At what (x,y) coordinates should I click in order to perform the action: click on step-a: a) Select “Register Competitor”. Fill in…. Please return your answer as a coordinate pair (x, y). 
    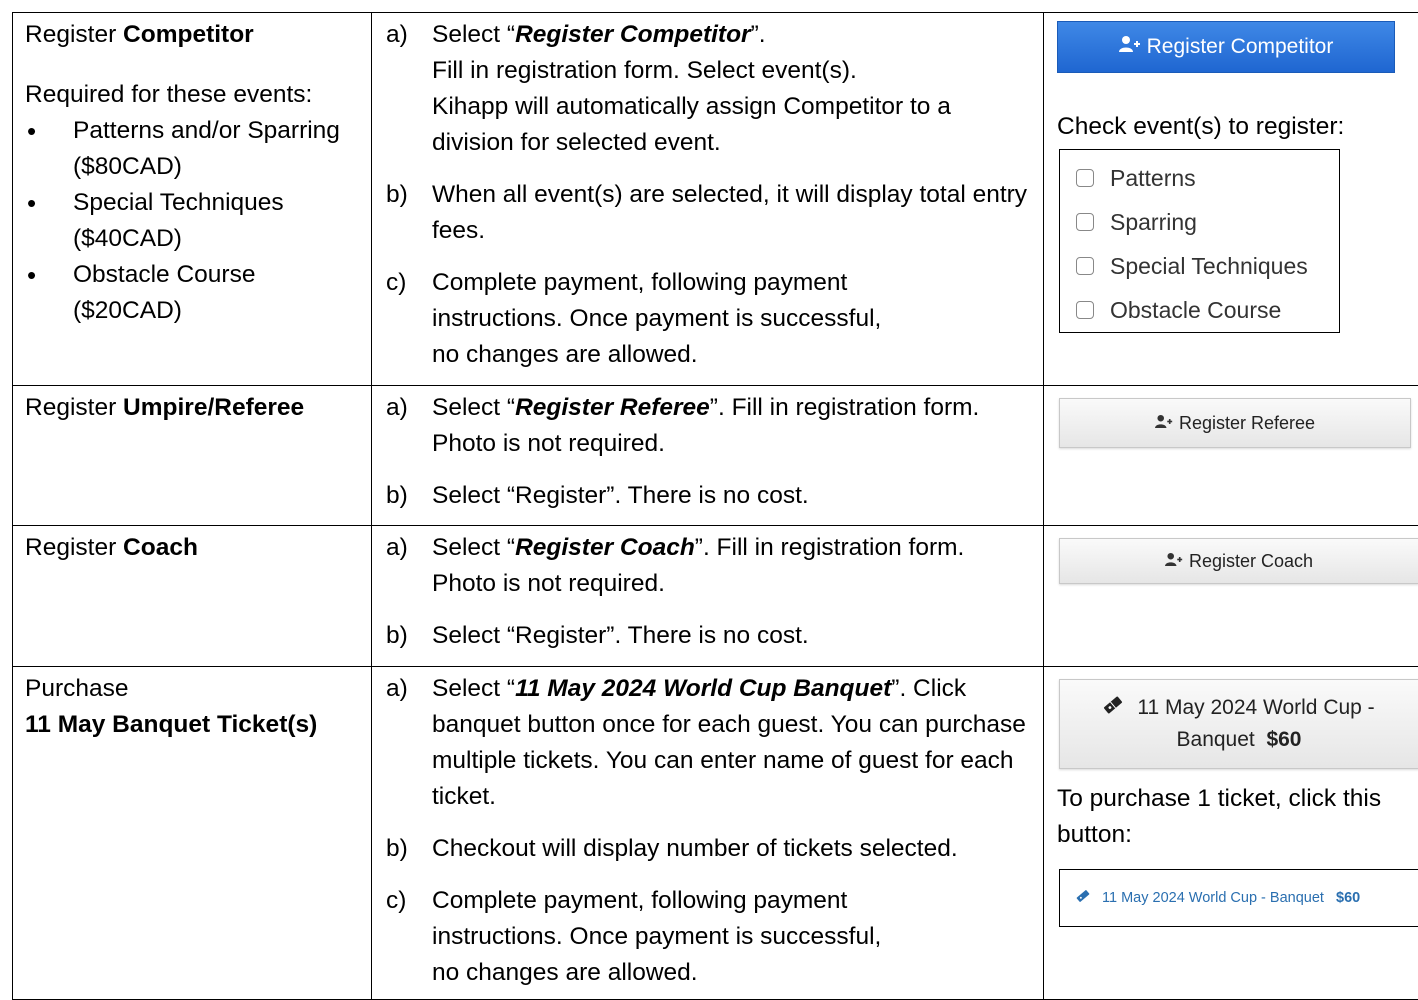
    Looking at the image, I should click on (707, 89).